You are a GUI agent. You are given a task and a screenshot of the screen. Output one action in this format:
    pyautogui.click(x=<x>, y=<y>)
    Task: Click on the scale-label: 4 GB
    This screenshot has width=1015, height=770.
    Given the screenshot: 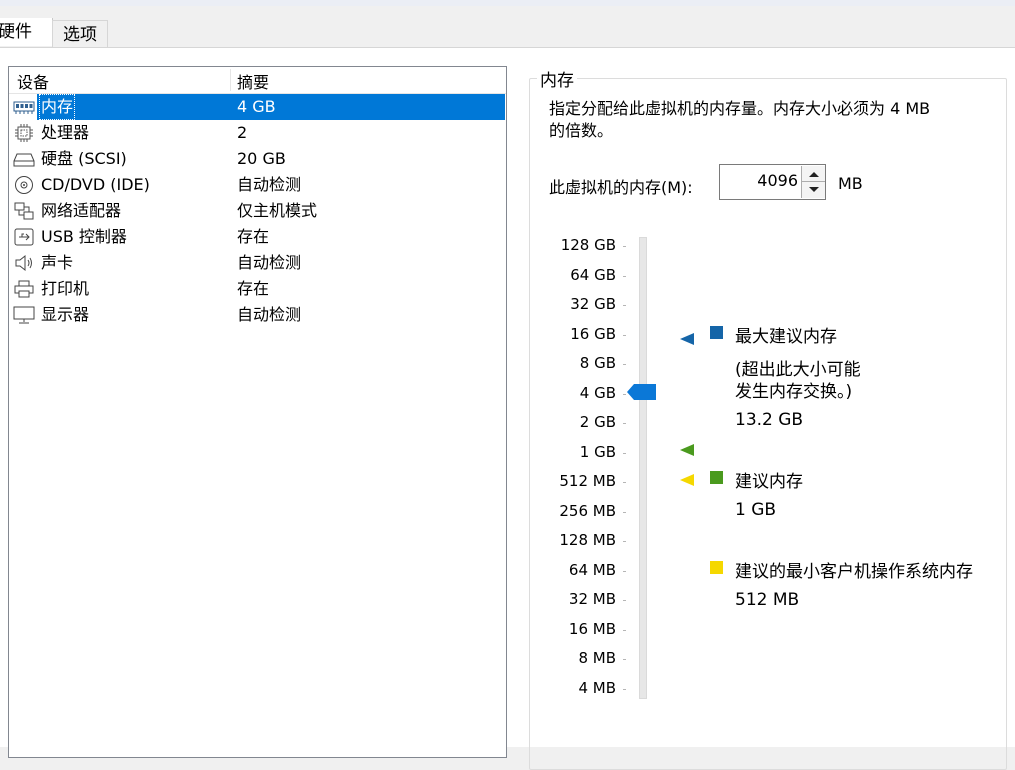 What is the action you would take?
    pyautogui.click(x=597, y=392)
    